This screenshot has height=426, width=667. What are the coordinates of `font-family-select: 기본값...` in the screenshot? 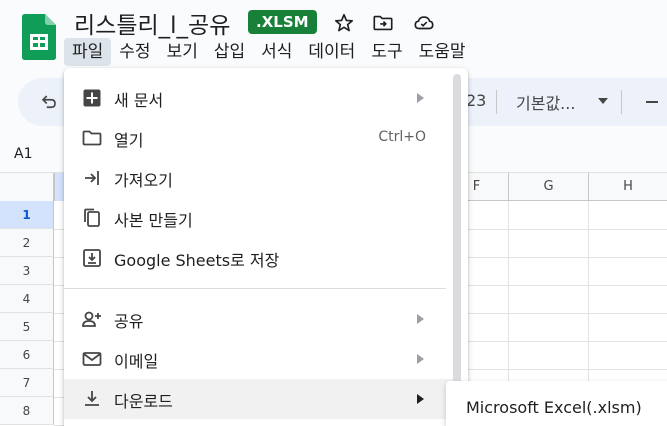 It's located at (545, 102).